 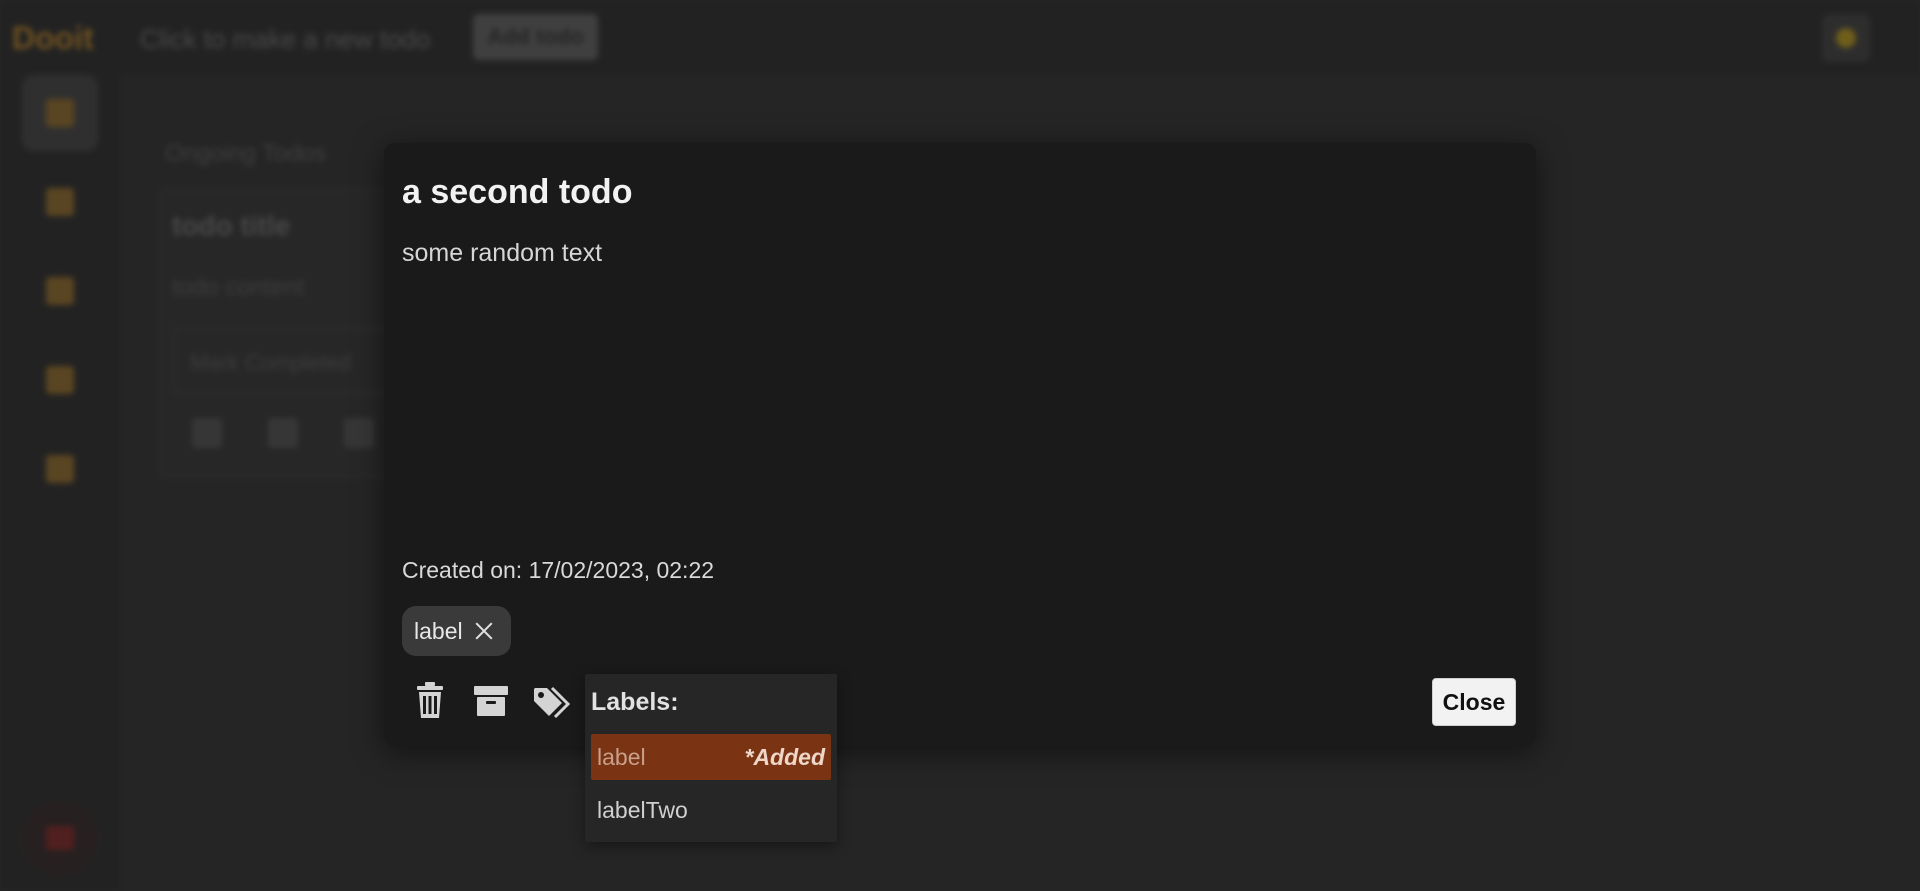 I want to click on labels-dropdown-heading: Labels:, so click(x=635, y=702).